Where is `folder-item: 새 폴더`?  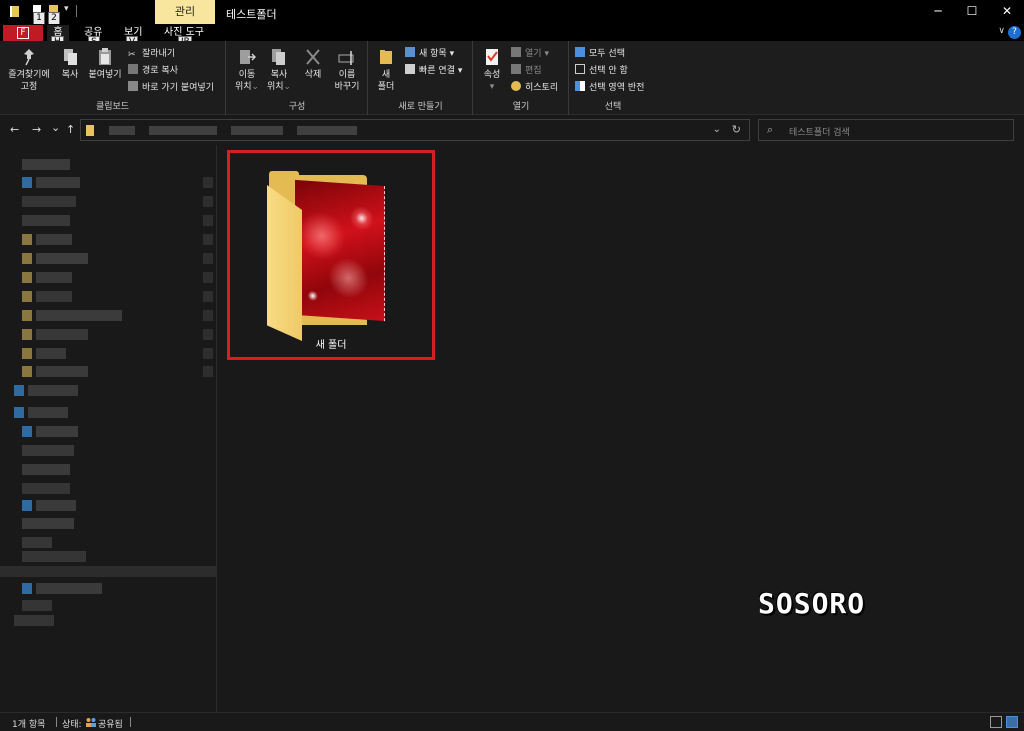
folder-item: 새 폴더 is located at coordinates (331, 255).